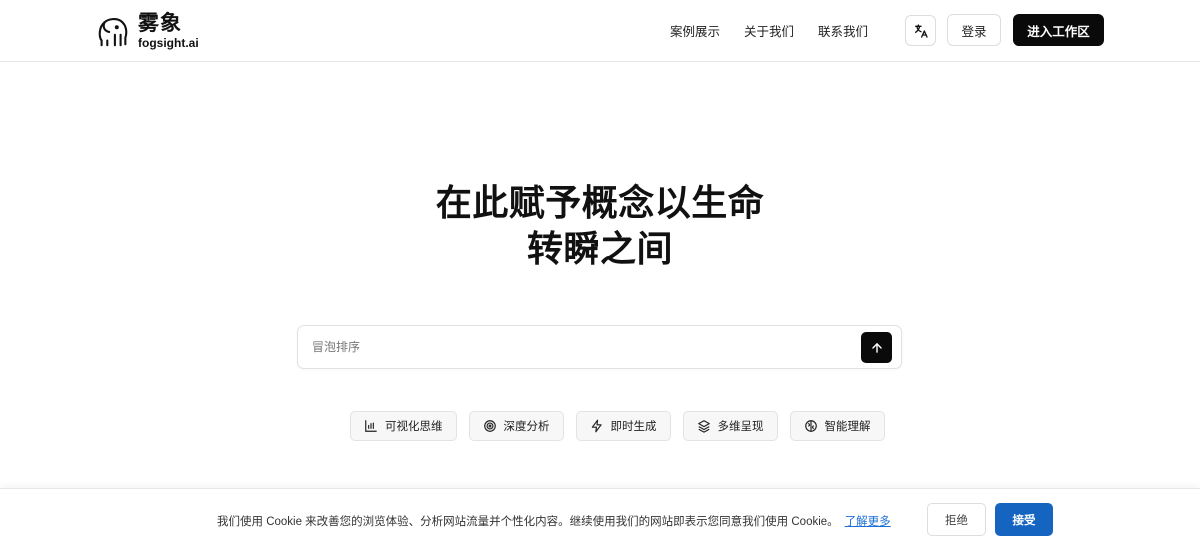 This screenshot has width=1200, height=556. What do you see at coordinates (740, 427) in the screenshot?
I see `chip-label: 多维呈现` at bounding box center [740, 427].